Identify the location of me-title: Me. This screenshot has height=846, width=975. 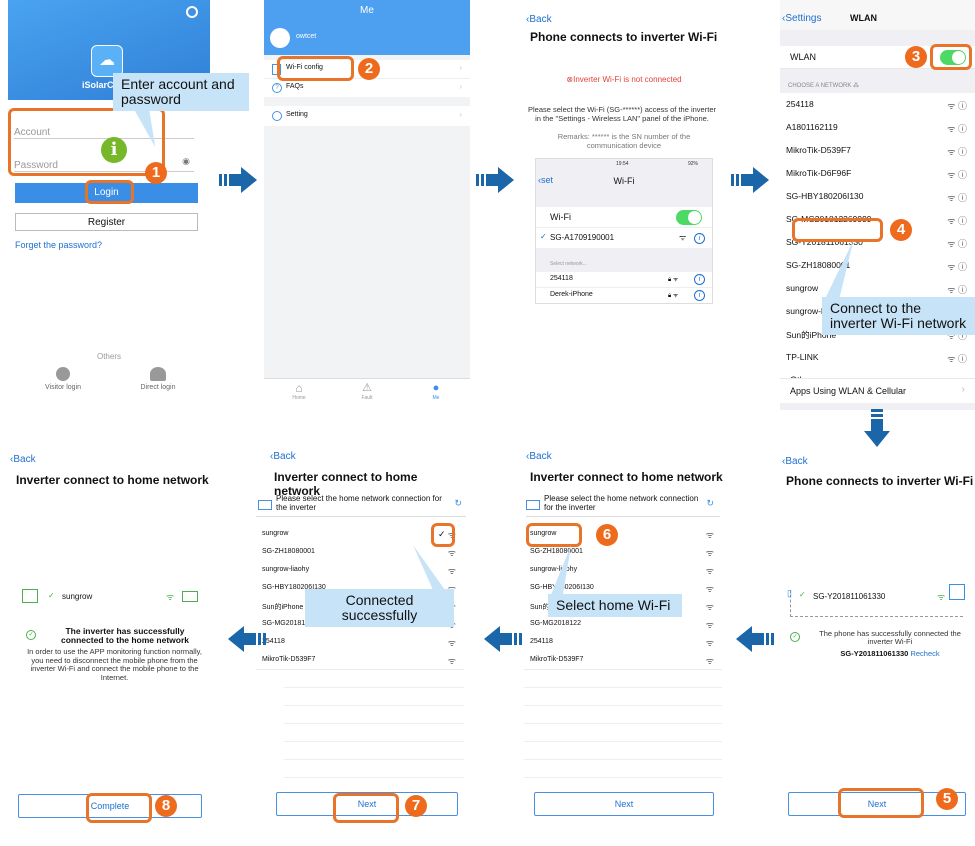
(367, 10).